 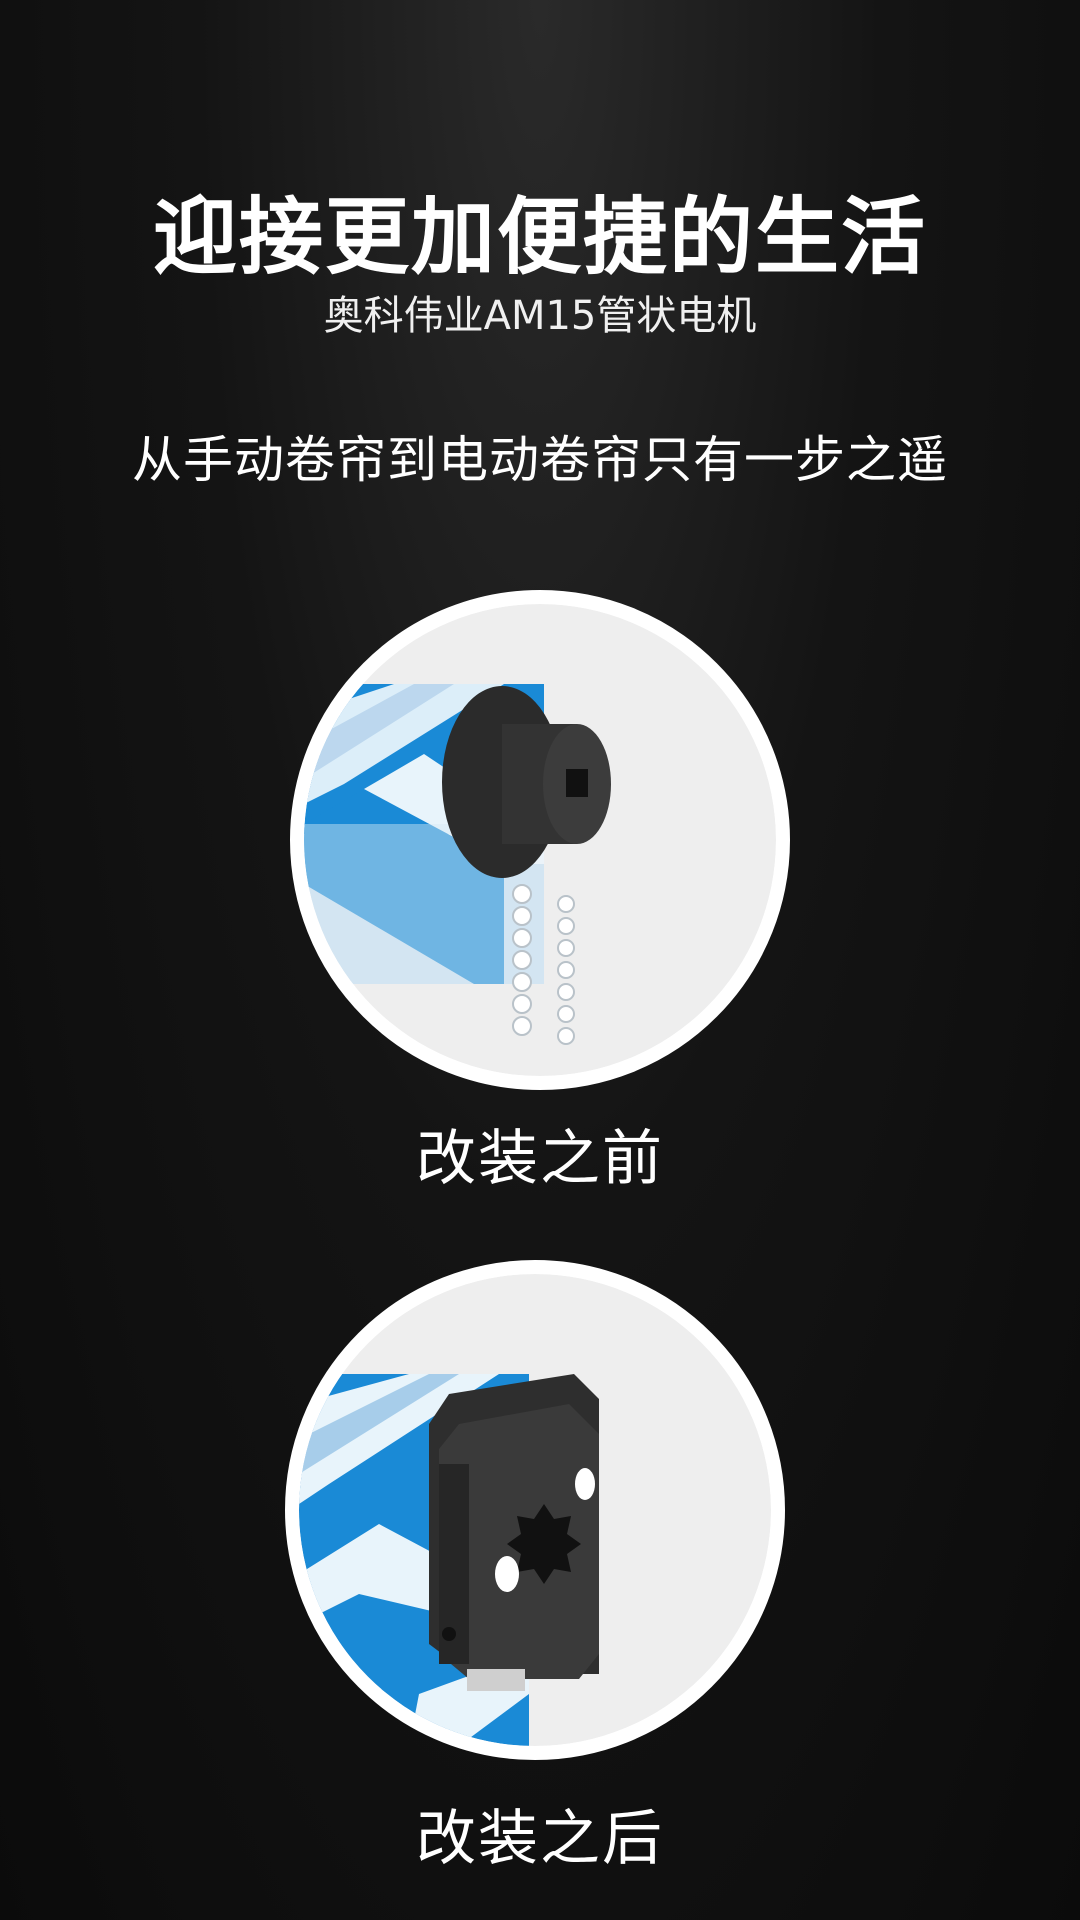 I want to click on after-image, so click(x=535, y=1510).